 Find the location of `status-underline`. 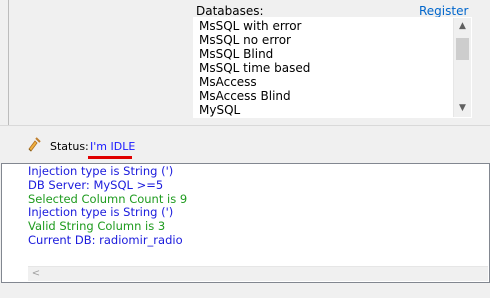

status-underline is located at coordinates (110, 157).